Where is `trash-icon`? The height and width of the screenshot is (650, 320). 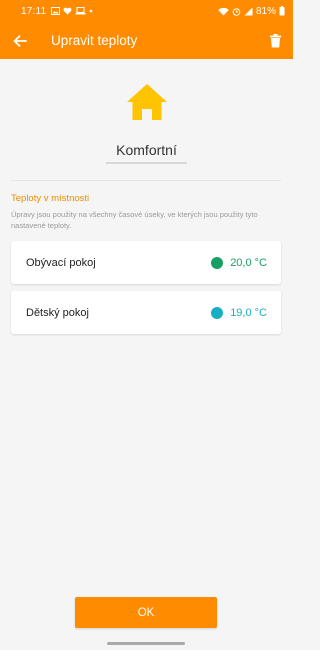 trash-icon is located at coordinates (275, 40).